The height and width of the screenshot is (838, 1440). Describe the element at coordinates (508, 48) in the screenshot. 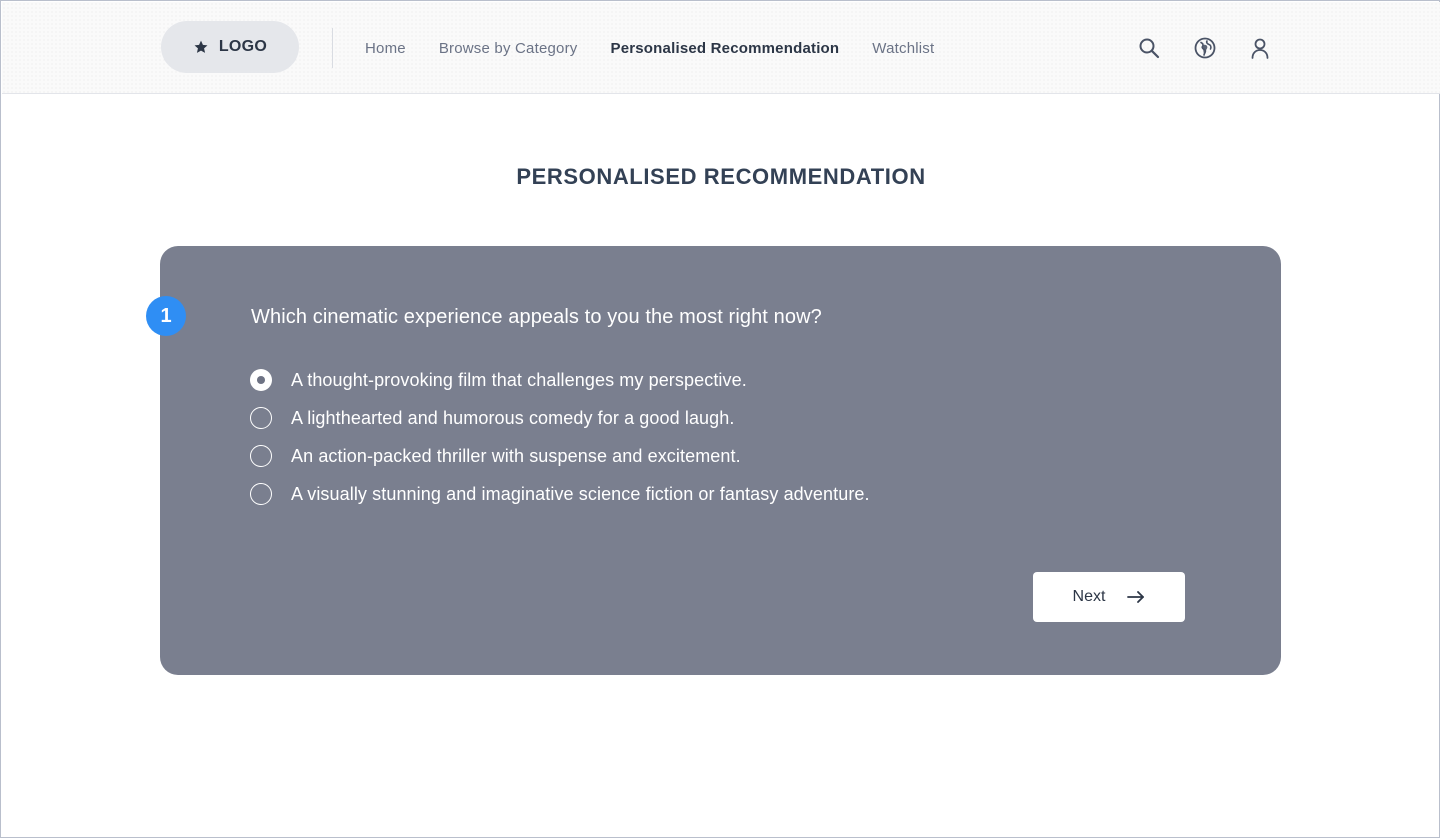

I see `nav-item-browse-by-category: Browse by Category` at that location.